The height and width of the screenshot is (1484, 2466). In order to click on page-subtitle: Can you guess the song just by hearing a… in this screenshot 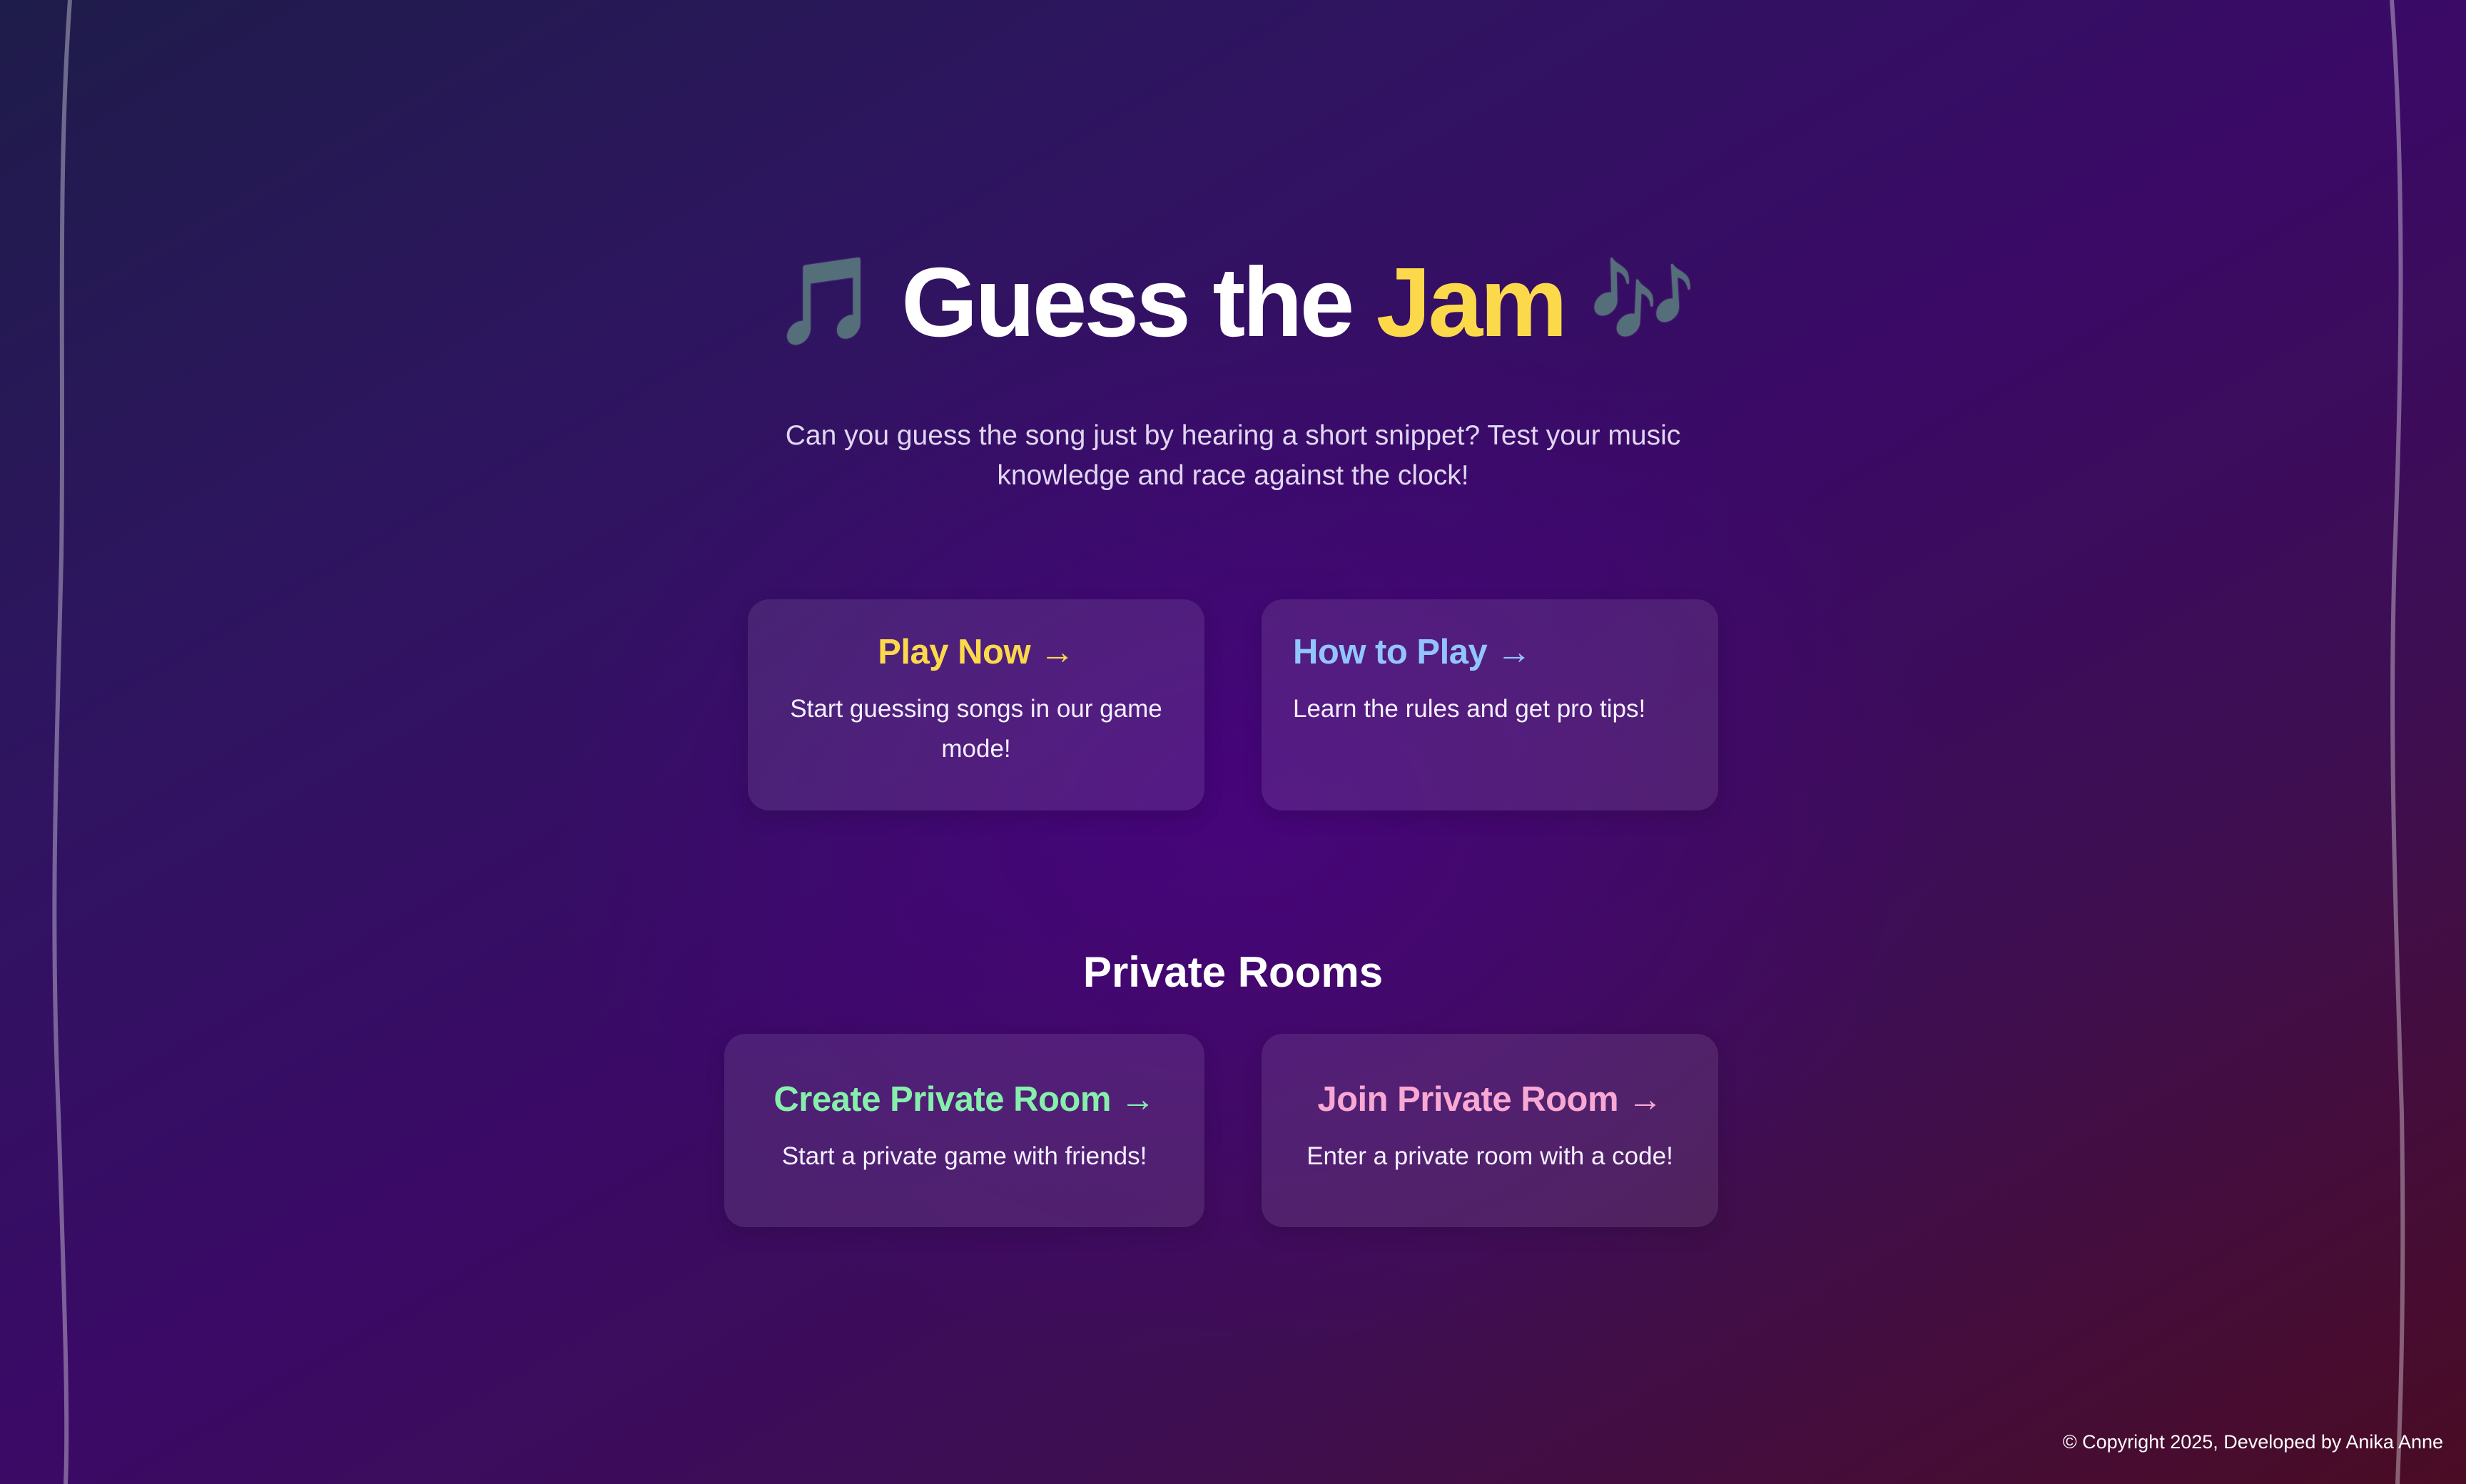, I will do `click(1233, 455)`.